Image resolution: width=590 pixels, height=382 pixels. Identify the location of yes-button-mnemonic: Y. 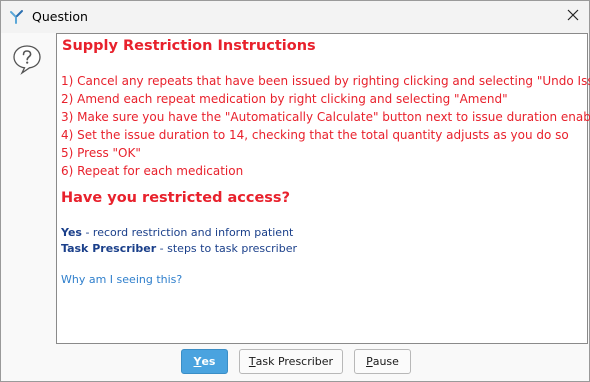
(197, 361).